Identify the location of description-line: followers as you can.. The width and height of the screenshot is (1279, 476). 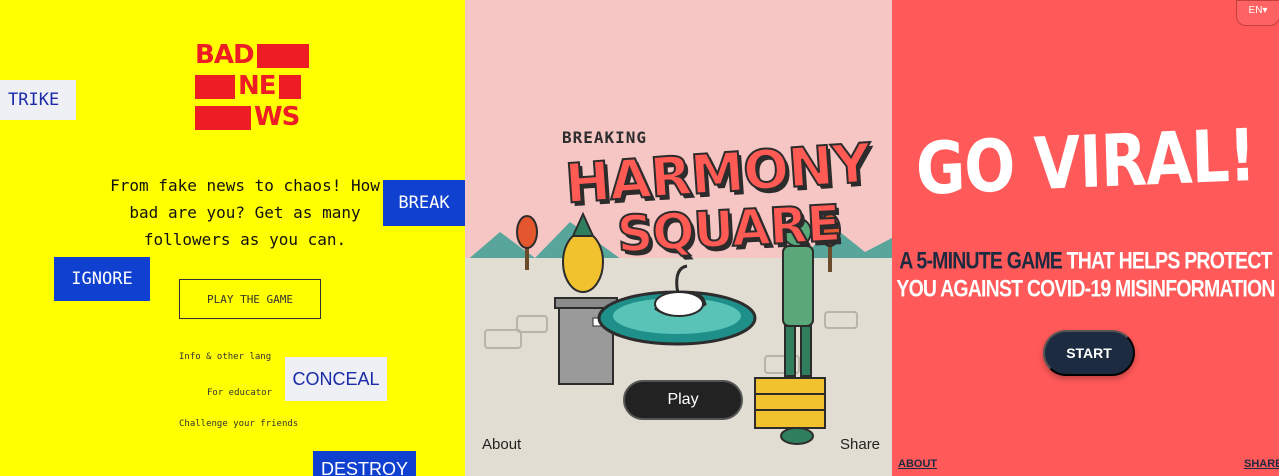
(245, 239).